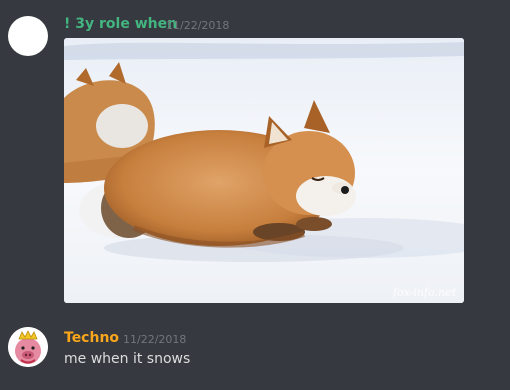 The image size is (510, 390). Describe the element at coordinates (127, 359) in the screenshot. I see `message-content: me when it snows` at that location.